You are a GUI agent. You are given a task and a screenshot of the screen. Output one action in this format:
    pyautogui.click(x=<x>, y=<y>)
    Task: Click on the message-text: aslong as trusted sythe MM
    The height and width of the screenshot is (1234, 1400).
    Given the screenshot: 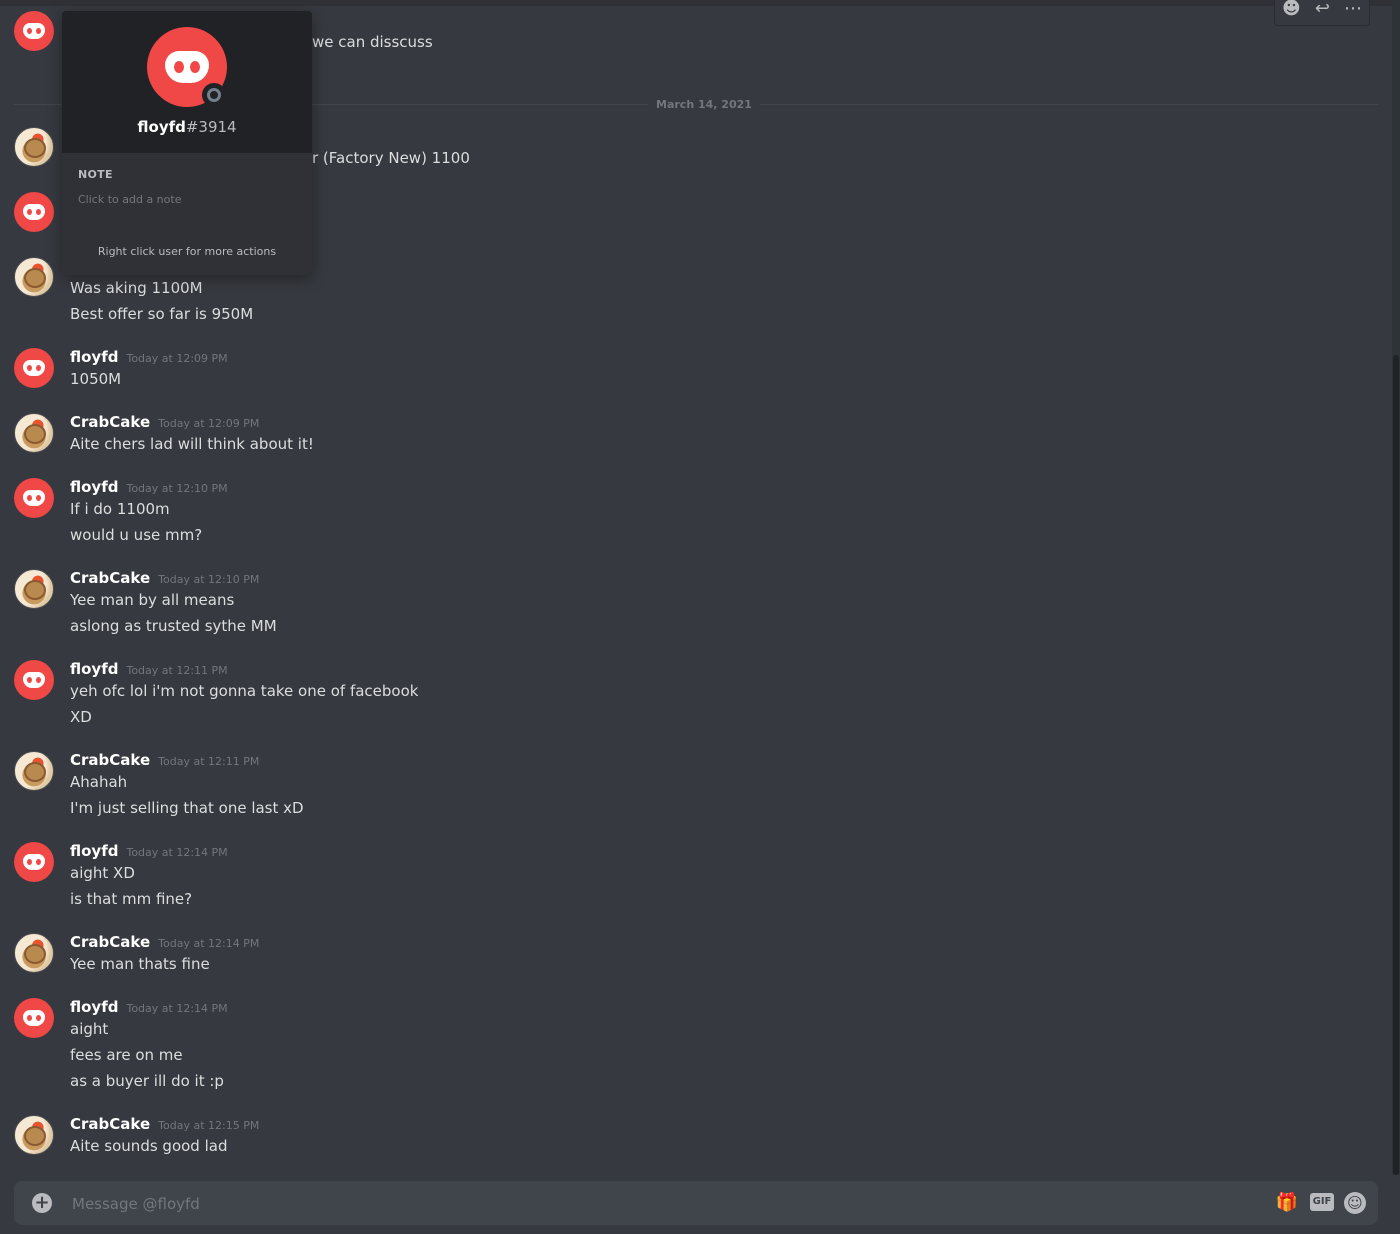 What is the action you would take?
    pyautogui.click(x=173, y=626)
    